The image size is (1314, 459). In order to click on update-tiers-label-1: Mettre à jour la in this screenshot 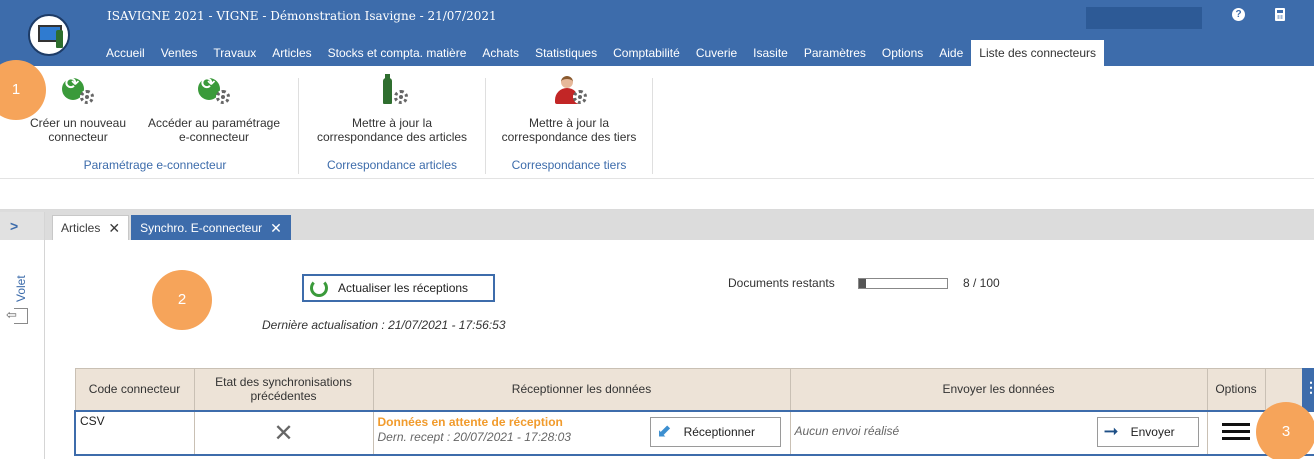, I will do `click(569, 123)`.